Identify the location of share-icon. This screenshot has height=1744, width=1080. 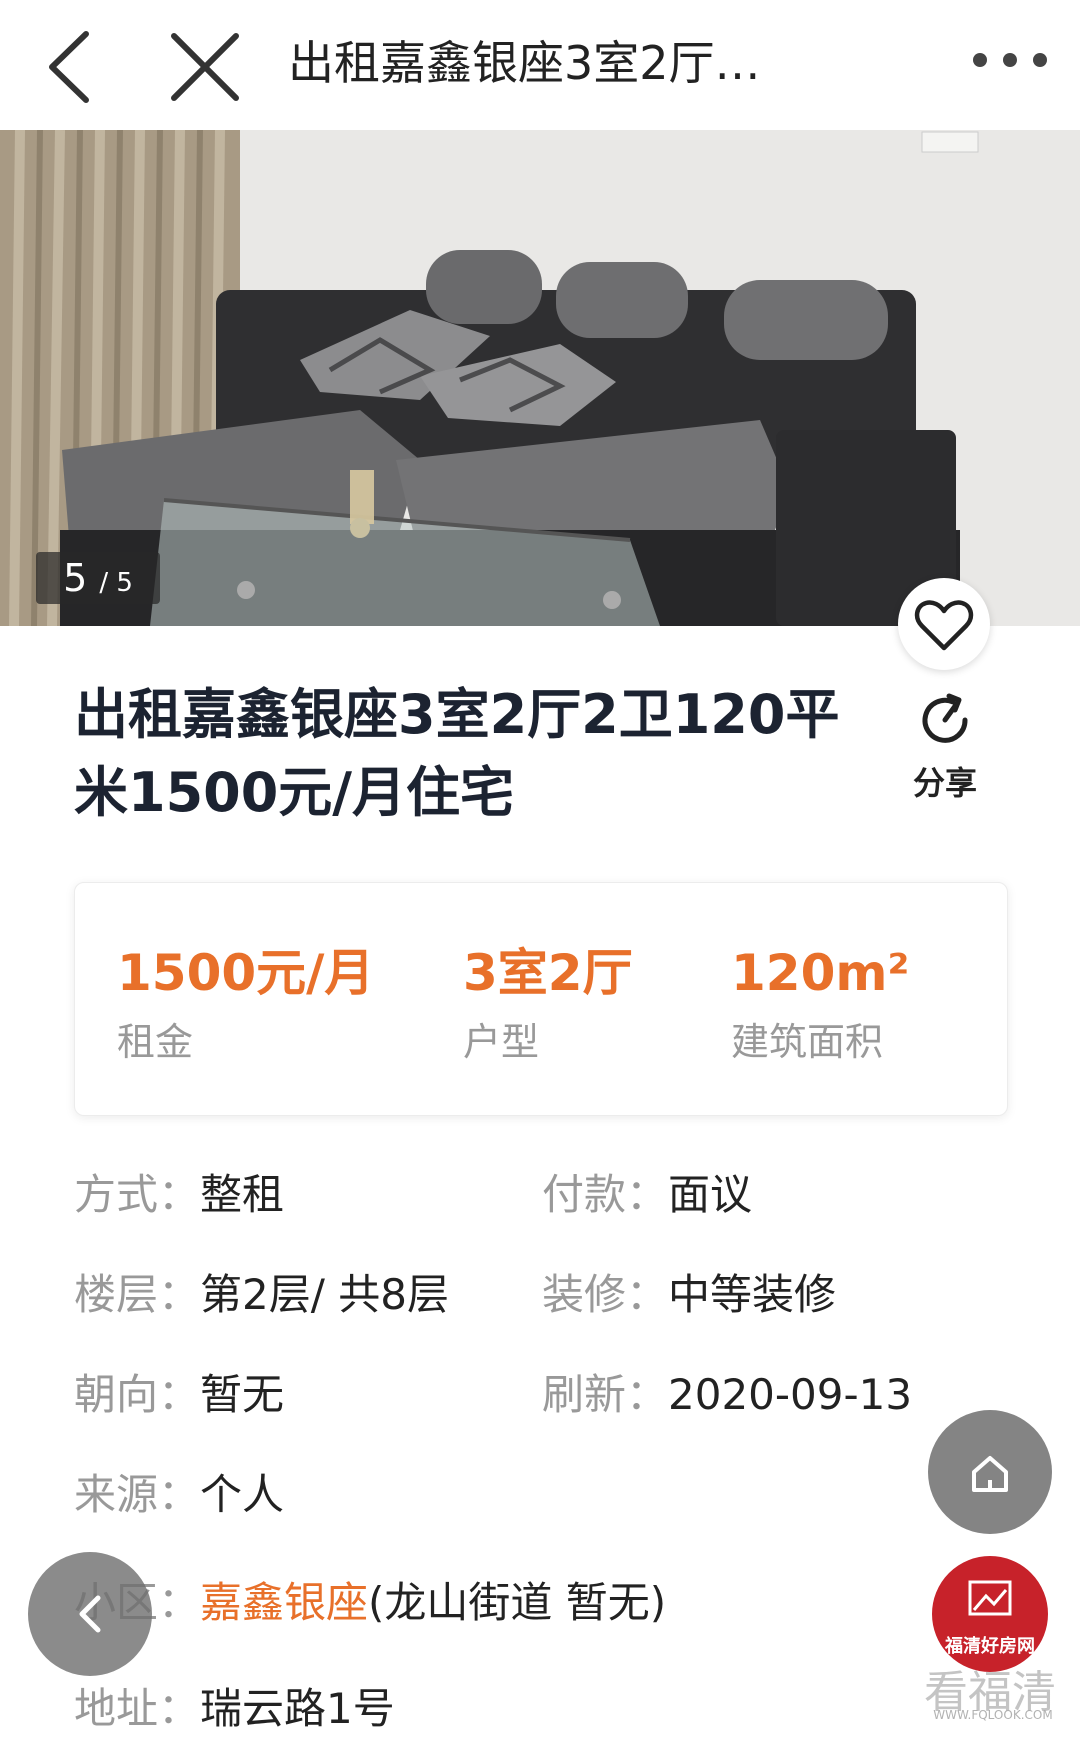
(945, 718).